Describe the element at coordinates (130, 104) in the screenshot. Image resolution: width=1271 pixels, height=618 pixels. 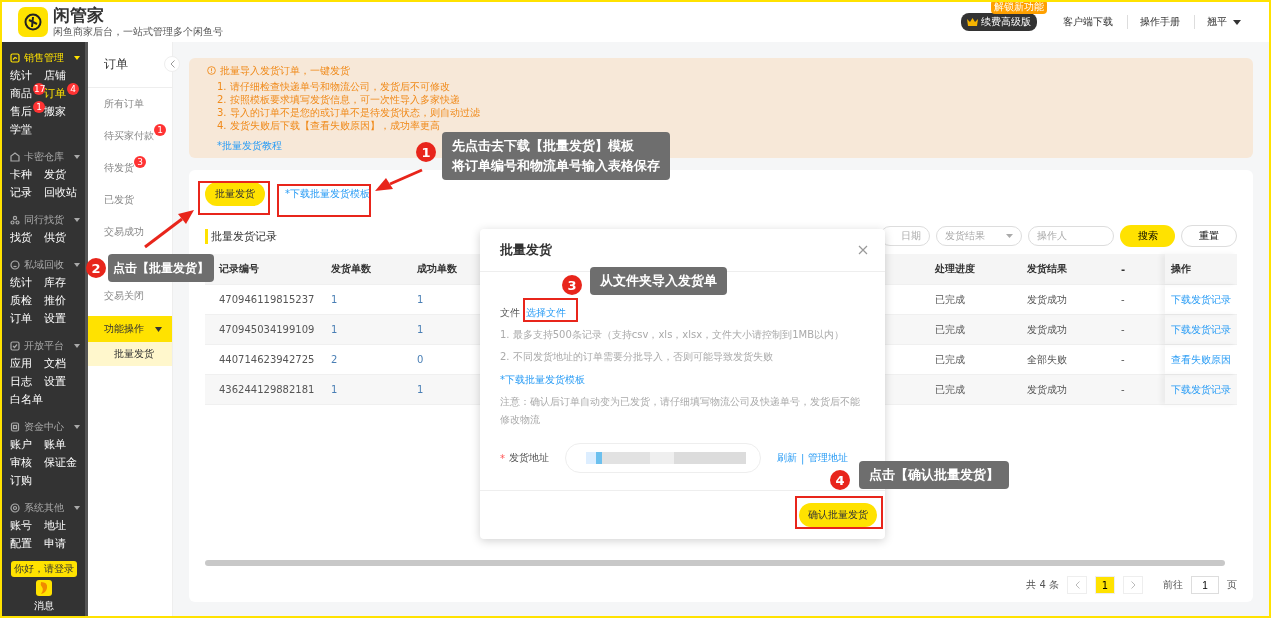
I see `subnav-item: 所有订单` at that location.